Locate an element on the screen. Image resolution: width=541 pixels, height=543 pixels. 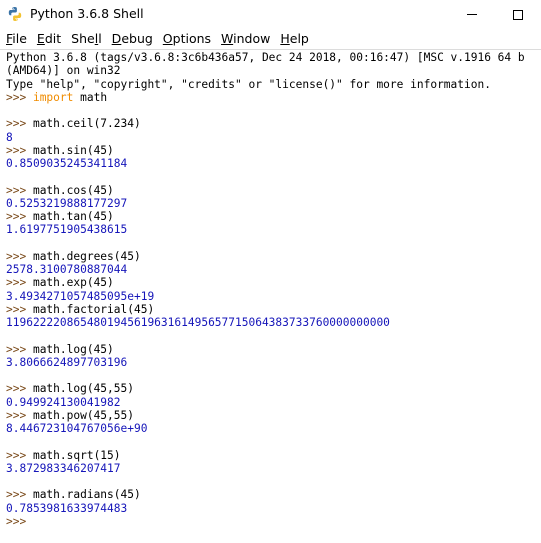
shell-code: math.cos(45) is located at coordinates (73, 190).